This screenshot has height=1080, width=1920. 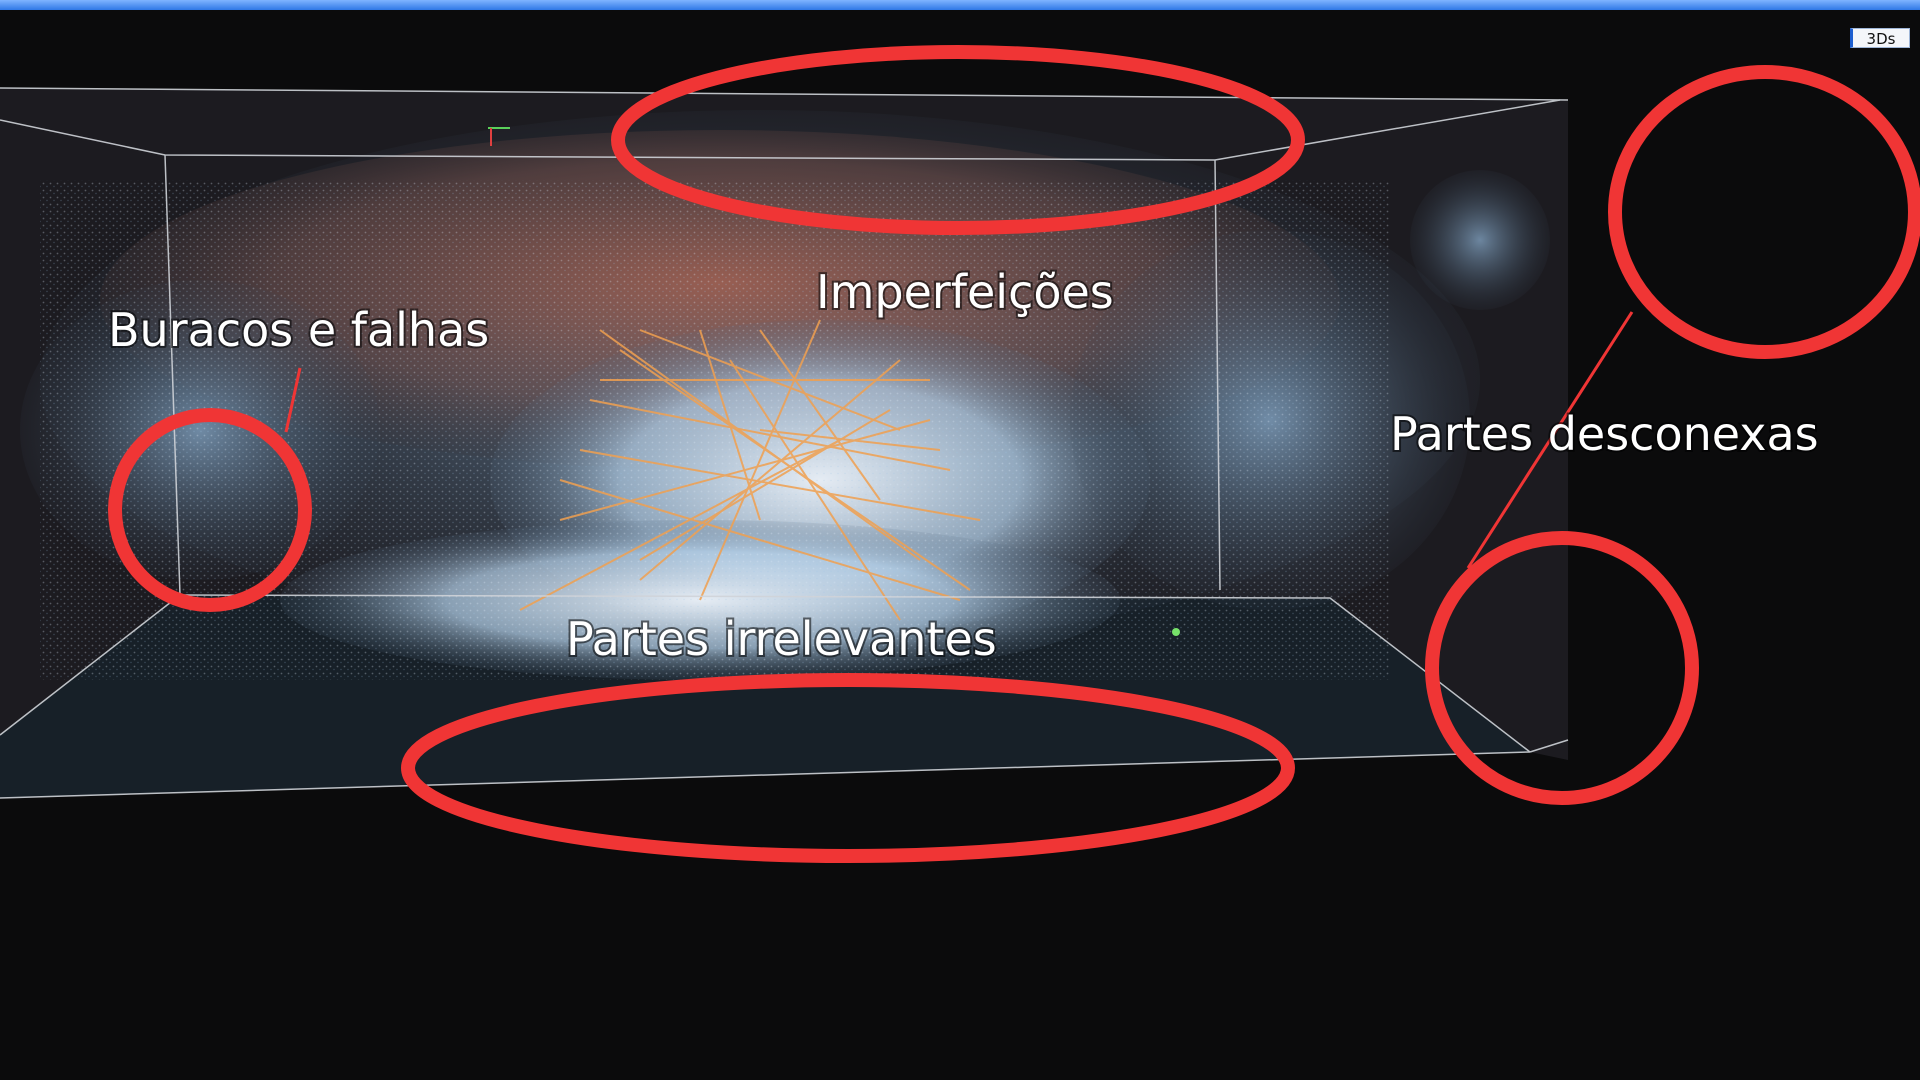 What do you see at coordinates (1176, 632) in the screenshot?
I see `point-marker` at bounding box center [1176, 632].